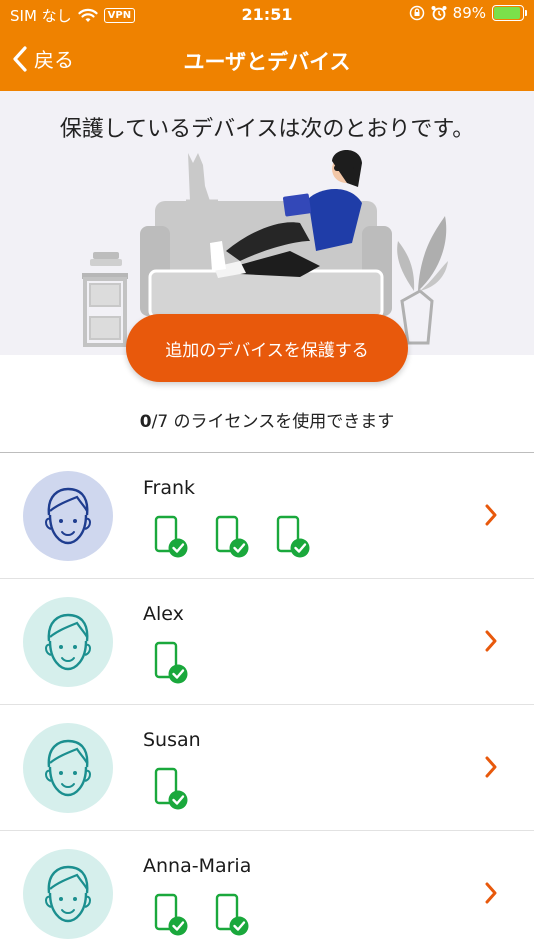 This screenshot has height=950, width=534. Describe the element at coordinates (172, 740) in the screenshot. I see `user-name: Susan` at that location.